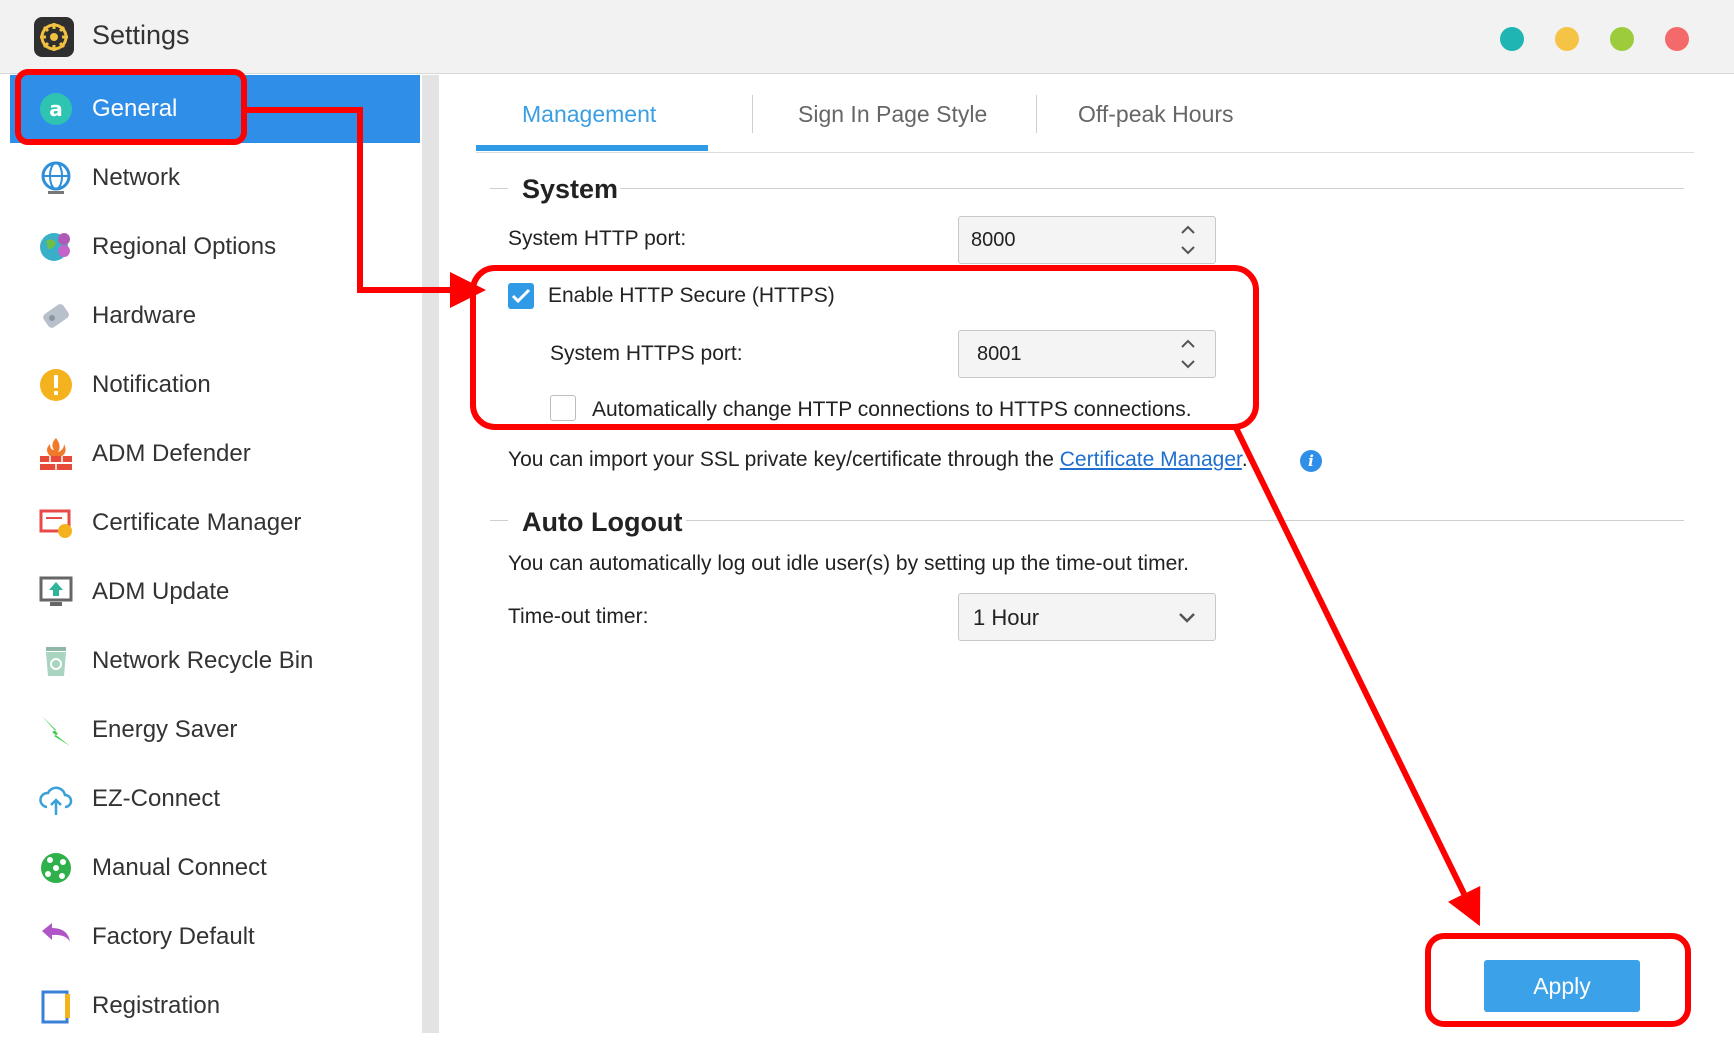 The width and height of the screenshot is (1734, 1043). What do you see at coordinates (56, 523) in the screenshot?
I see `certificate-icon` at bounding box center [56, 523].